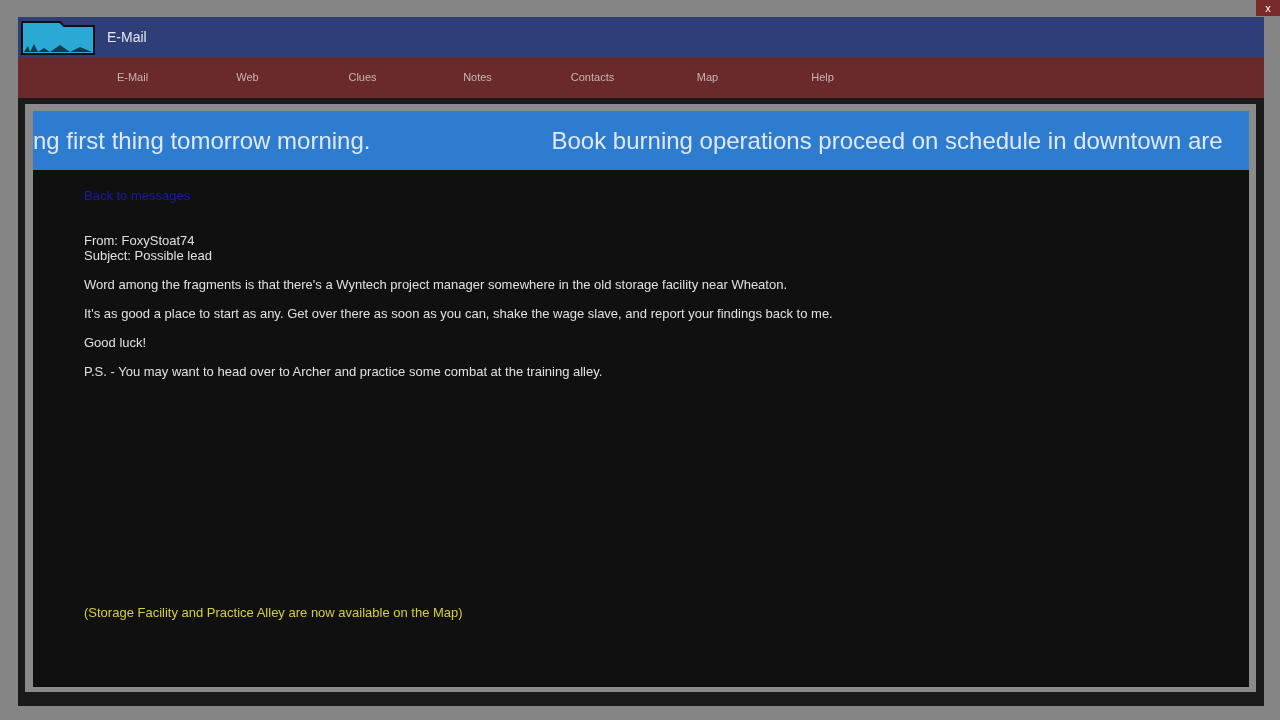 Image resolution: width=1280 pixels, height=720 pixels. Describe the element at coordinates (477, 77) in the screenshot. I see `nav-tab: Notes` at that location.